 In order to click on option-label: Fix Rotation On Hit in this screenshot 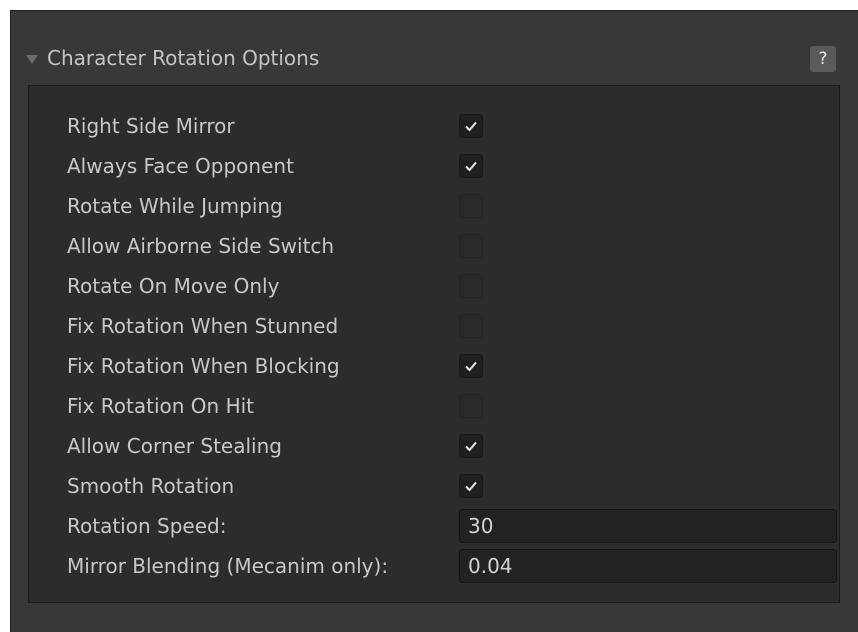, I will do `click(161, 406)`.